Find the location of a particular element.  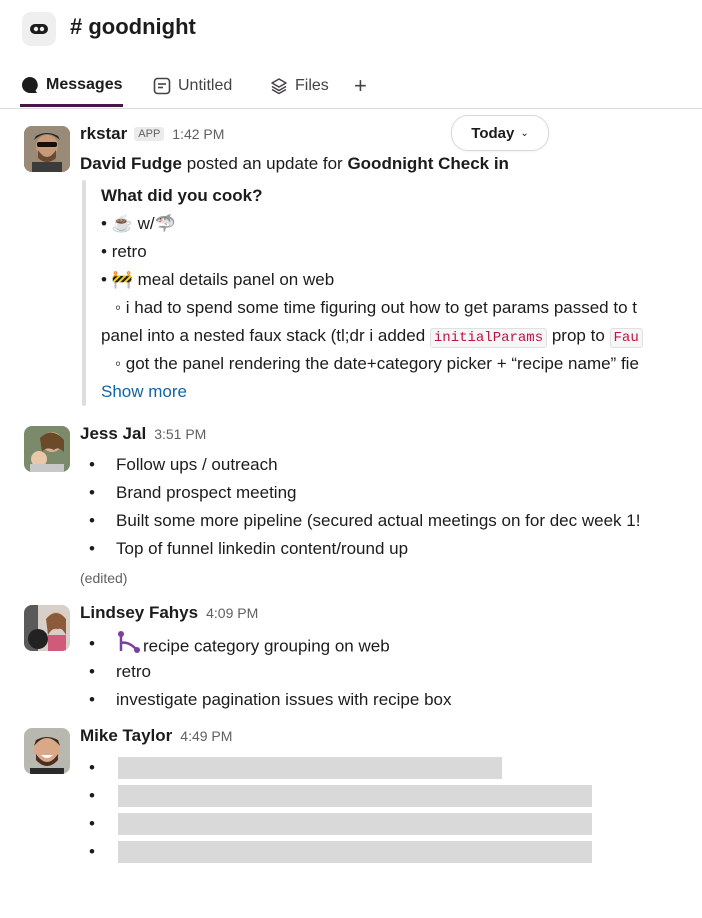

message-header: rkstar APP 1:42 PM is located at coordinates (152, 136).